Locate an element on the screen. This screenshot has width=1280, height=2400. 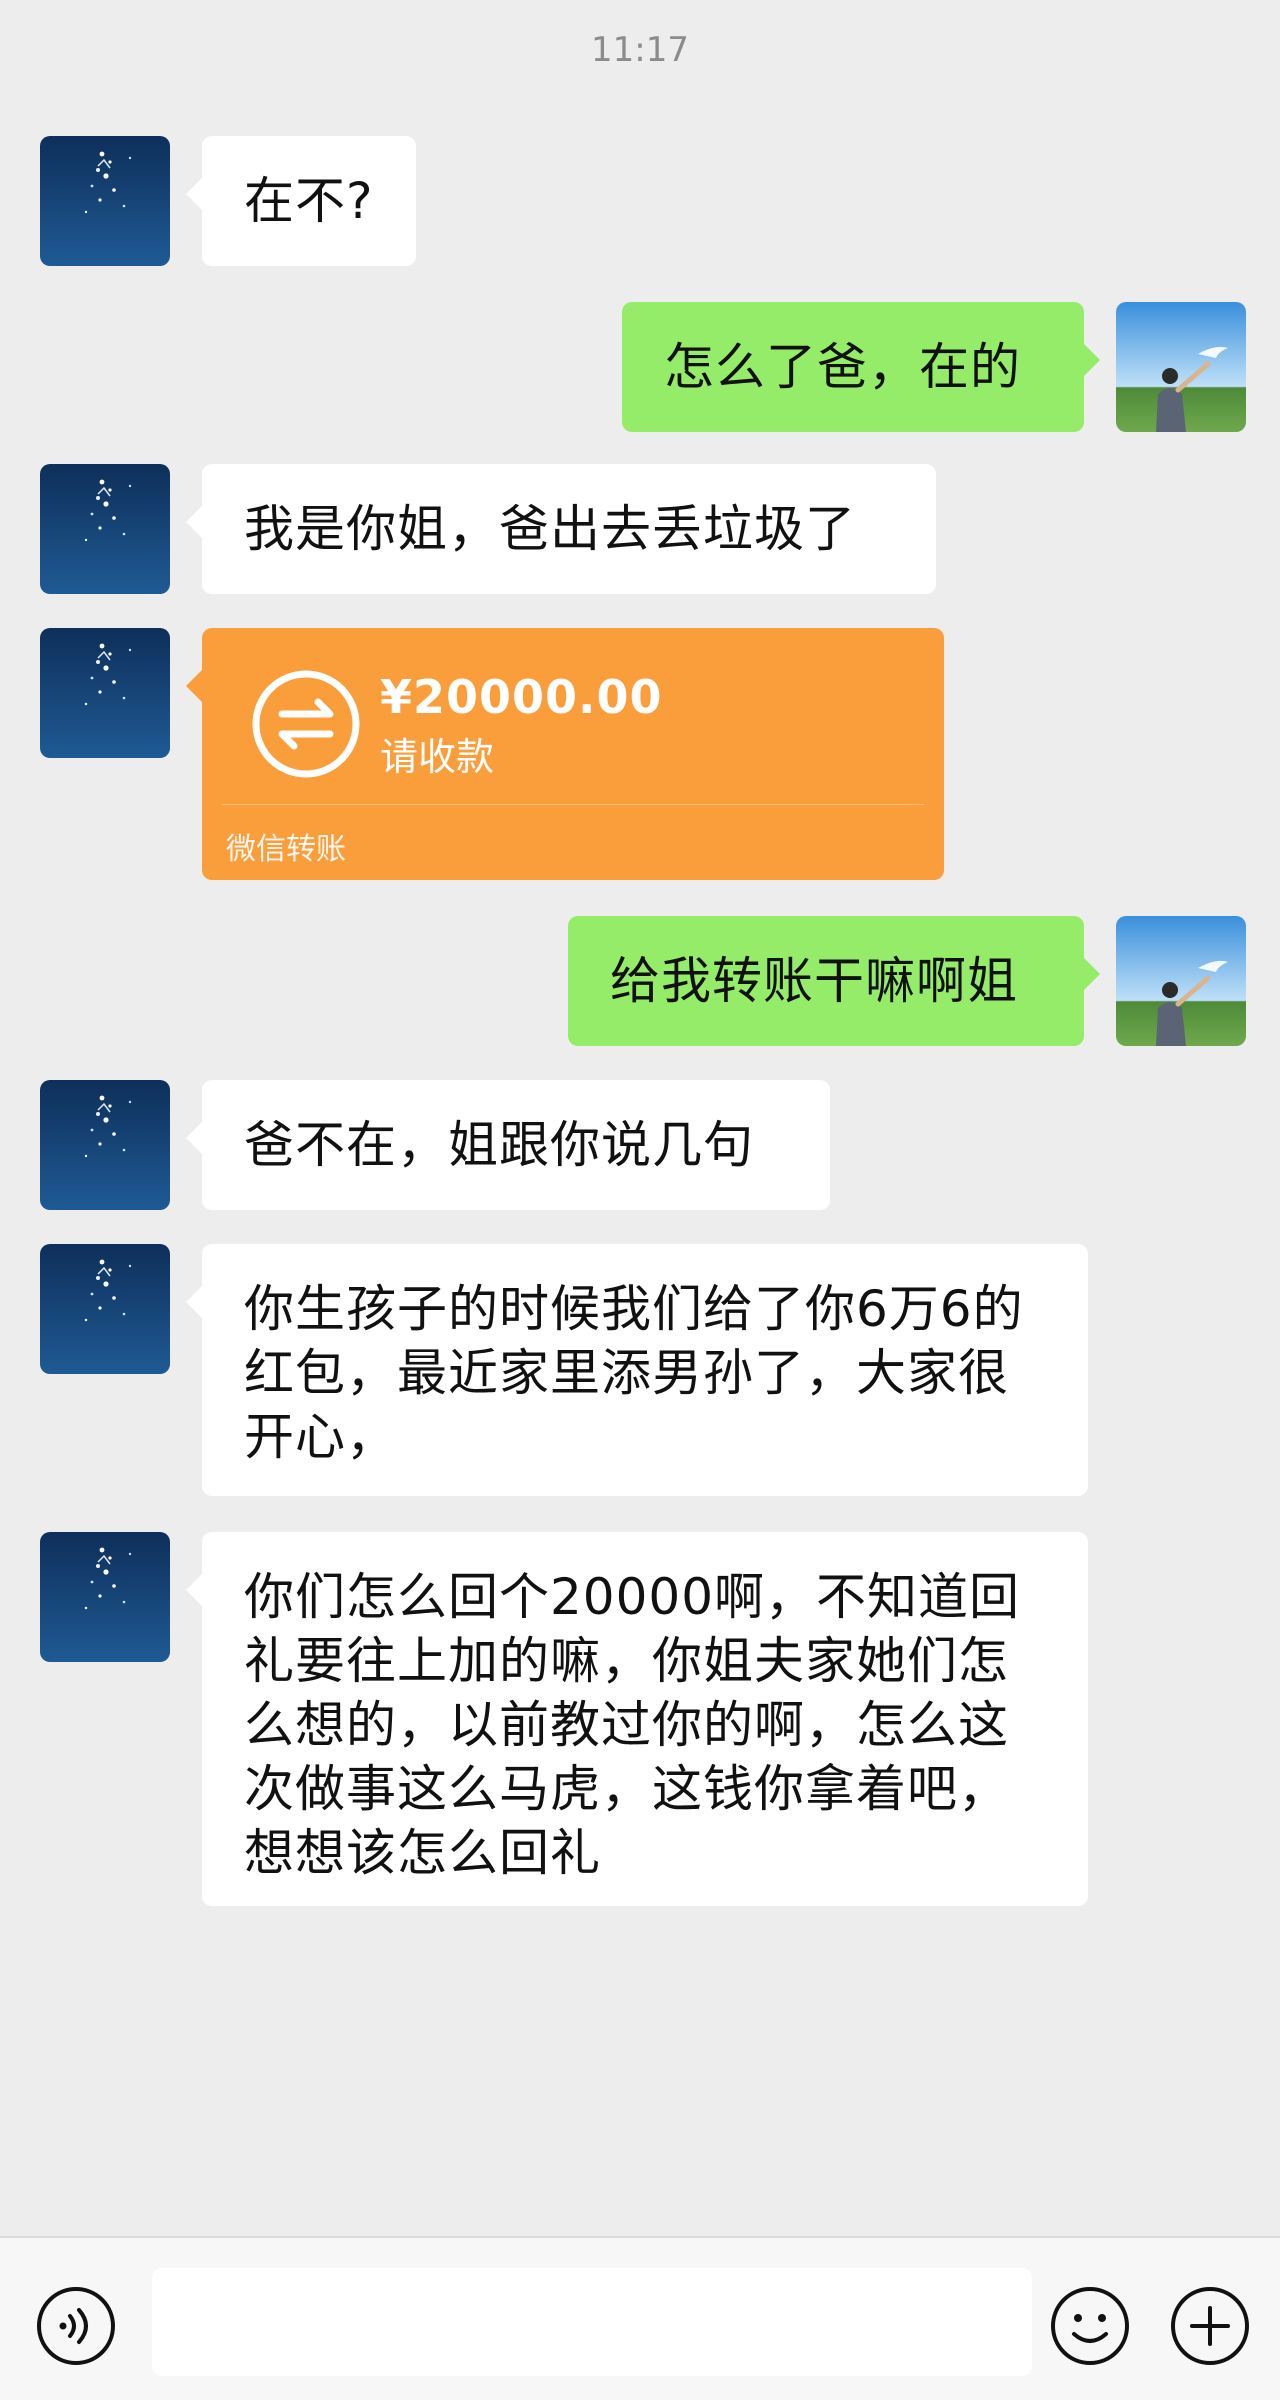
transfer-status: 请收款 is located at coordinates (437, 757).